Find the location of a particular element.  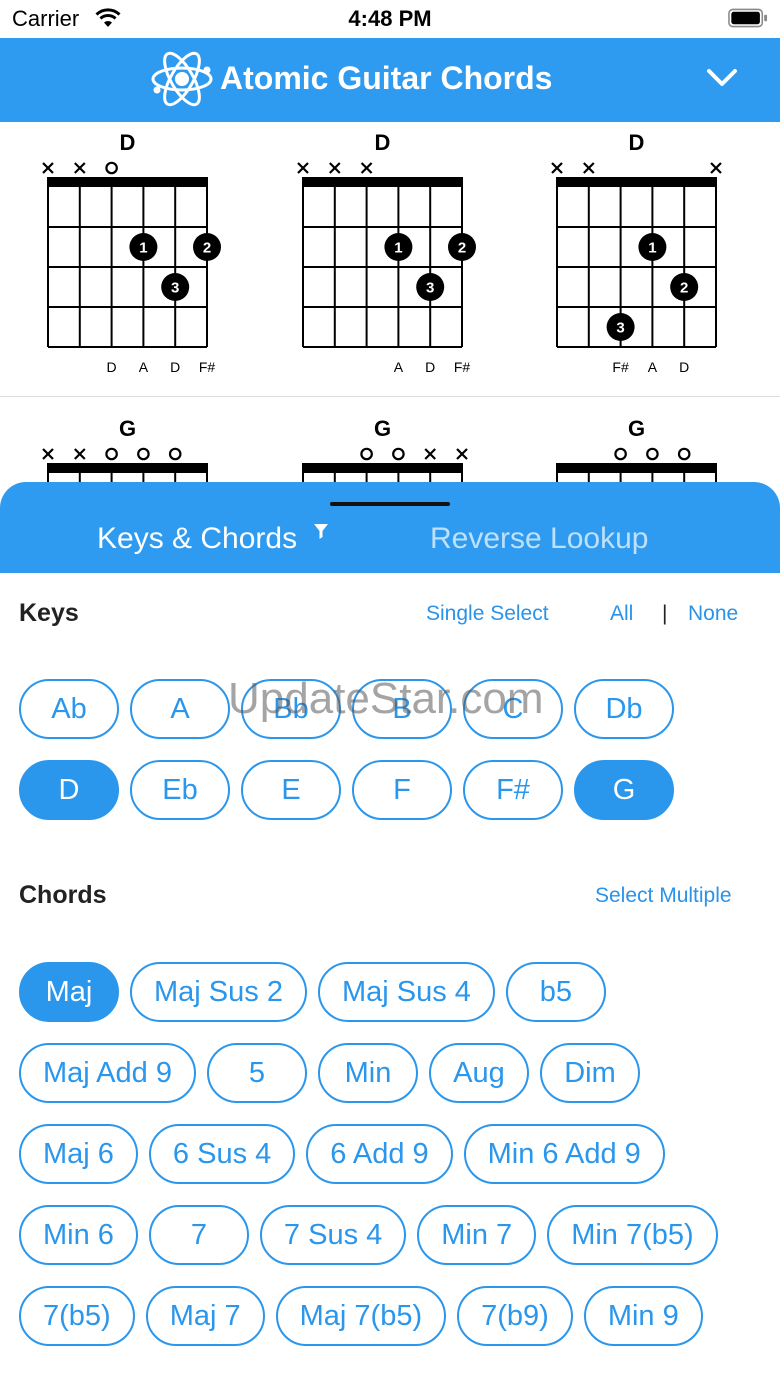

chord-pill: 7 Sus 4 is located at coordinates (333, 1235).